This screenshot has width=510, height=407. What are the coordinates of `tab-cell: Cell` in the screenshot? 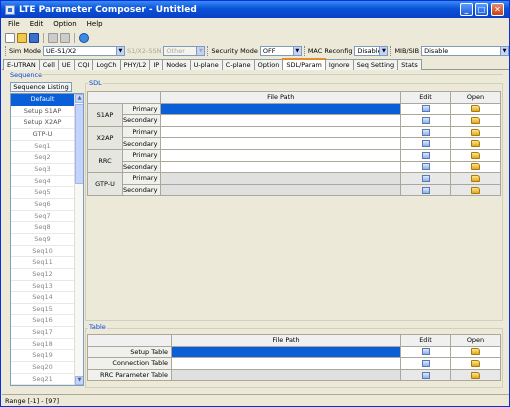 It's located at (48, 64).